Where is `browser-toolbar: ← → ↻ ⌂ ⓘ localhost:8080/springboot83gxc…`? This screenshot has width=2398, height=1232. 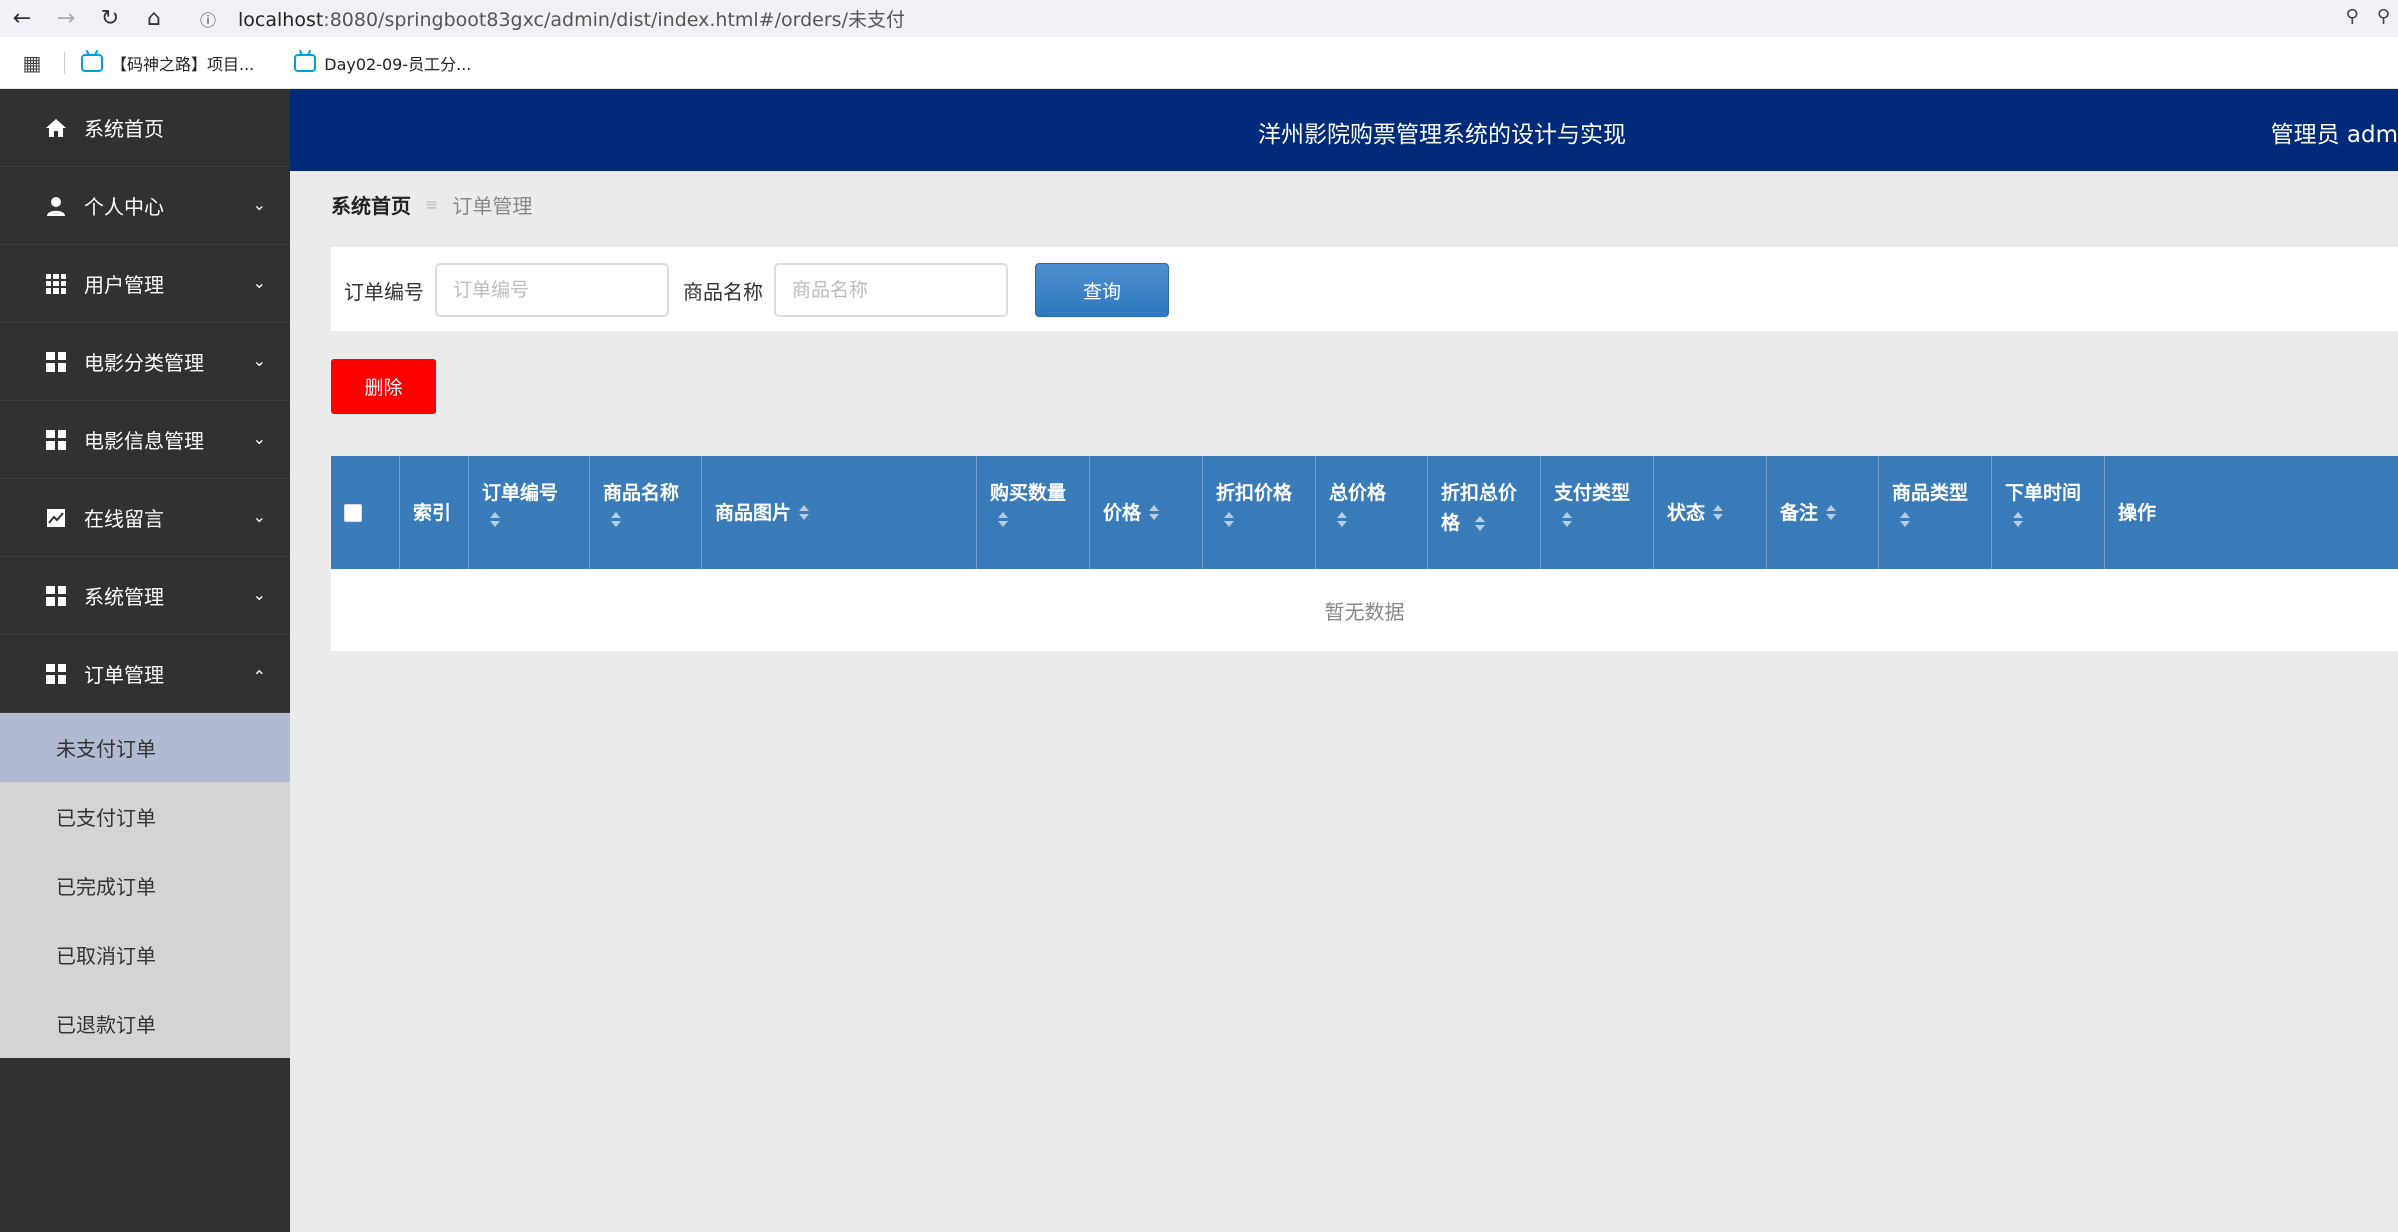 browser-toolbar: ← → ↻ ⌂ ⓘ localhost:8080/springboot83gxc… is located at coordinates (1199, 18).